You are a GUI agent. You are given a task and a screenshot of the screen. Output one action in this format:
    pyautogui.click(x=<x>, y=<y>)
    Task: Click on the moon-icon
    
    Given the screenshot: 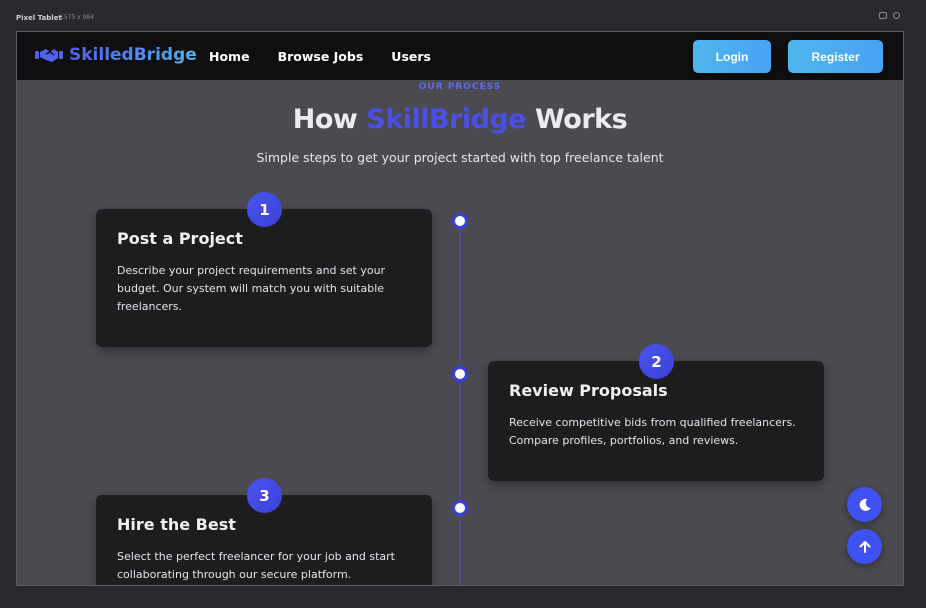 What is the action you would take?
    pyautogui.click(x=865, y=504)
    